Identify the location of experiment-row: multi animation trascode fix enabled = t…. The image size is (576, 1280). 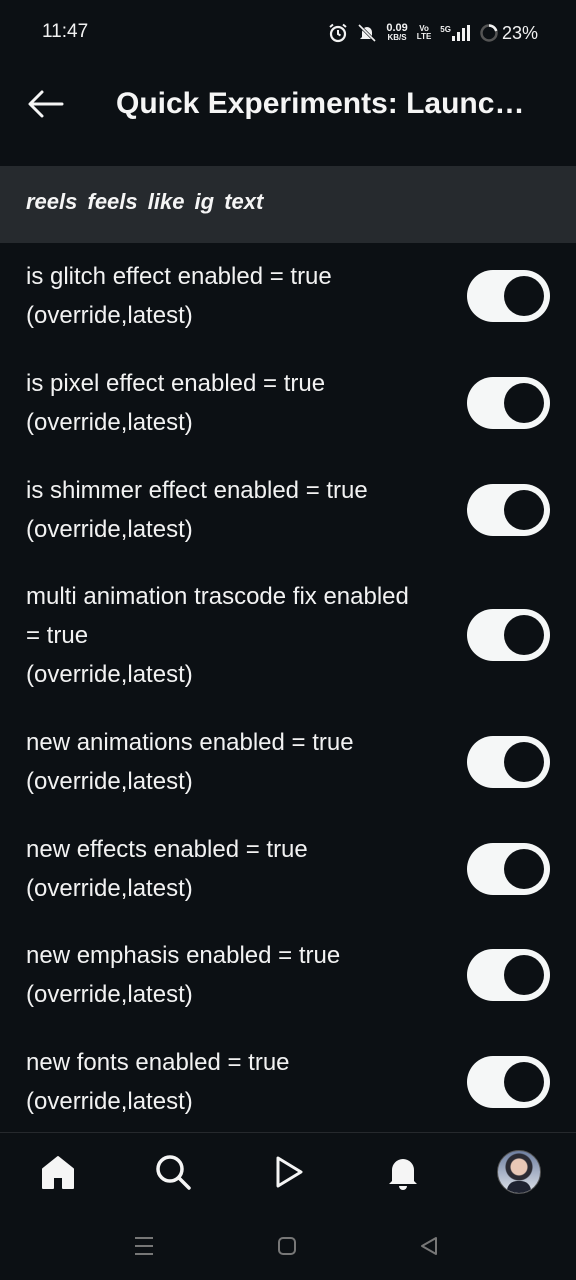
(288, 636).